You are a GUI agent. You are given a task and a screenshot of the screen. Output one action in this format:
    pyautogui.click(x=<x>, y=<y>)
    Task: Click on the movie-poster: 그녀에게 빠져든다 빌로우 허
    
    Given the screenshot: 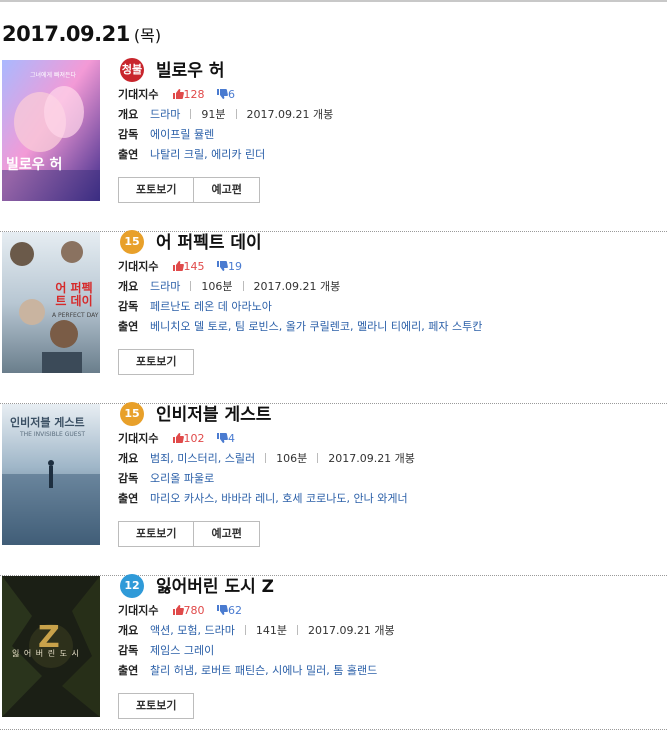 What is the action you would take?
    pyautogui.click(x=51, y=130)
    